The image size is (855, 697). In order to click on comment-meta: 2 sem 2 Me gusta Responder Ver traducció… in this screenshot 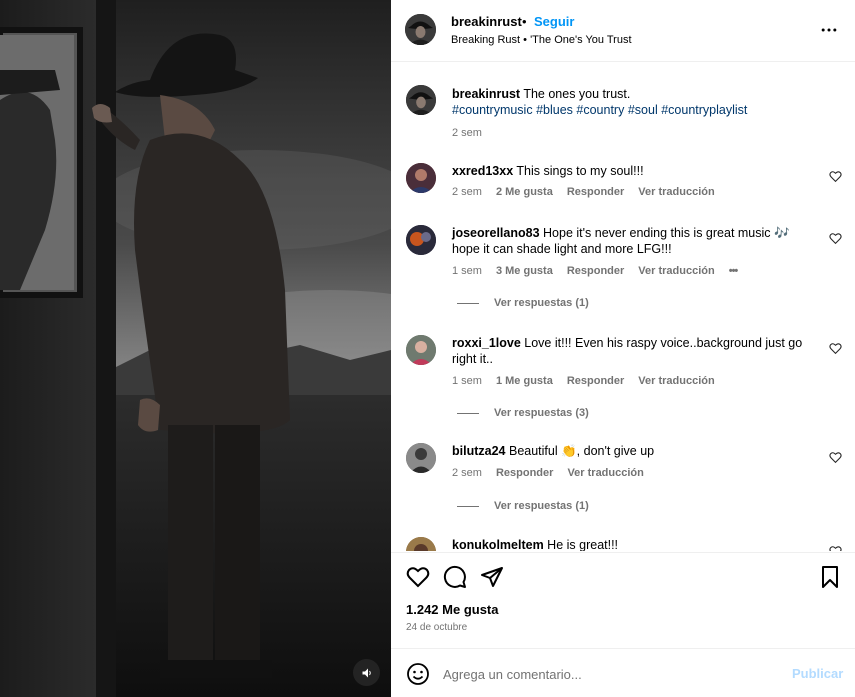, I will do `click(590, 192)`.